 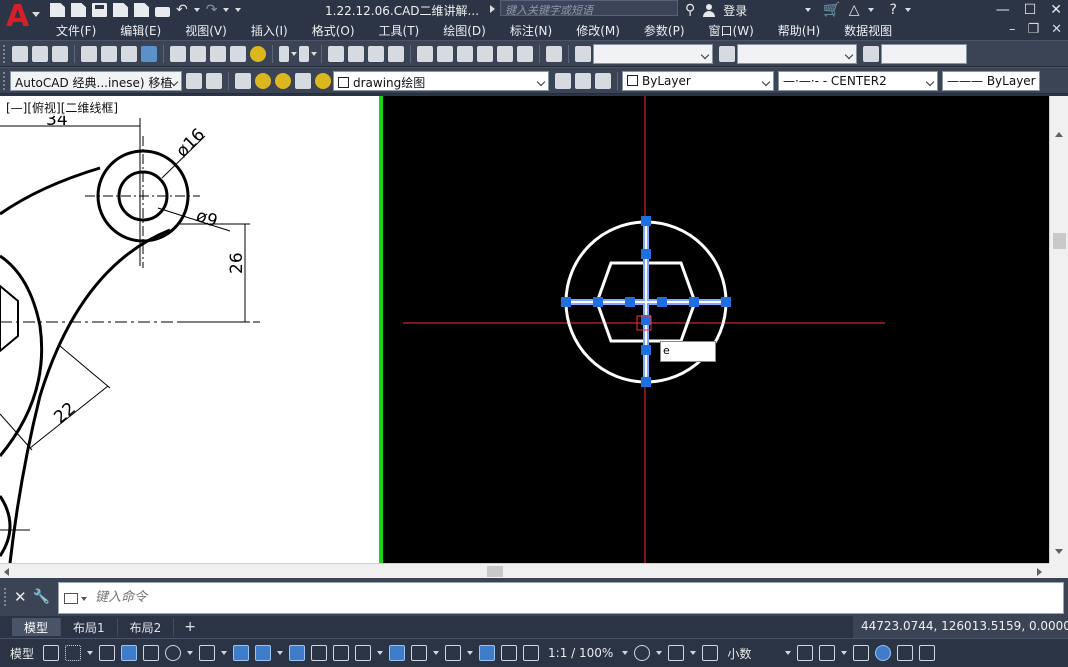 What do you see at coordinates (531, 653) in the screenshot?
I see `annotation-scale-icon` at bounding box center [531, 653].